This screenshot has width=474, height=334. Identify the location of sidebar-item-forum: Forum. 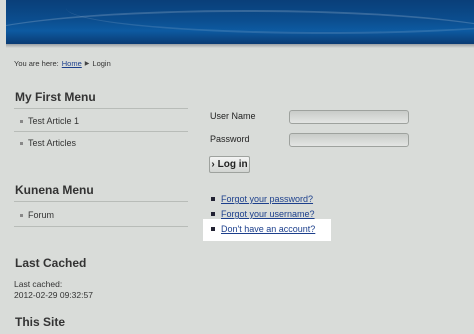
(37, 215).